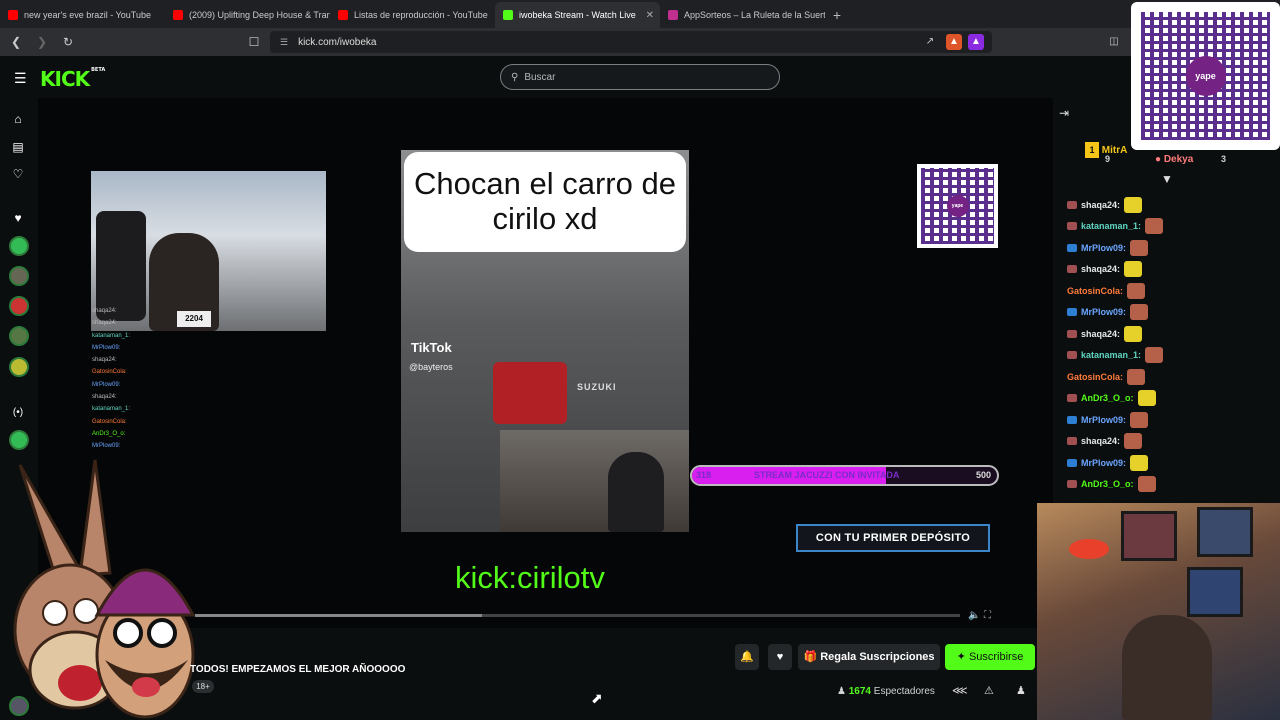  I want to click on age-tag: 18+, so click(203, 686).